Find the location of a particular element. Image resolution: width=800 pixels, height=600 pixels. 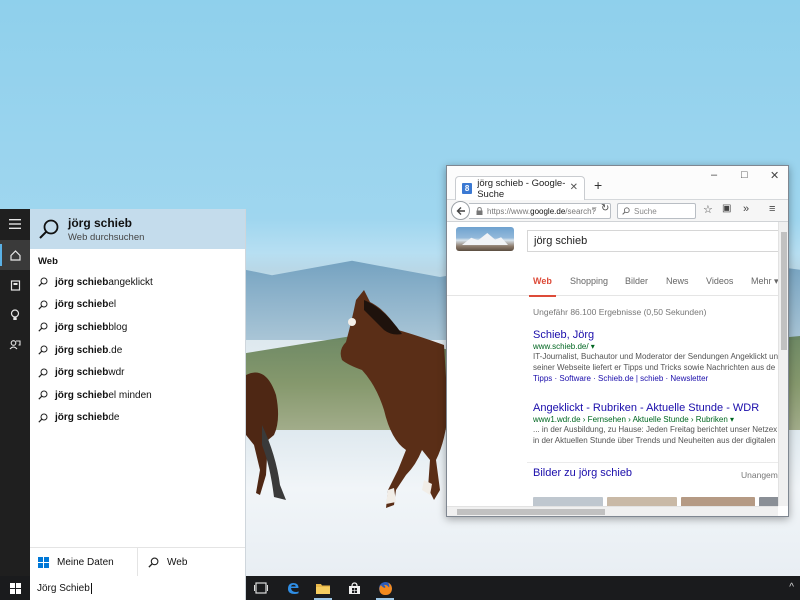

home-icon is located at coordinates (15, 255).